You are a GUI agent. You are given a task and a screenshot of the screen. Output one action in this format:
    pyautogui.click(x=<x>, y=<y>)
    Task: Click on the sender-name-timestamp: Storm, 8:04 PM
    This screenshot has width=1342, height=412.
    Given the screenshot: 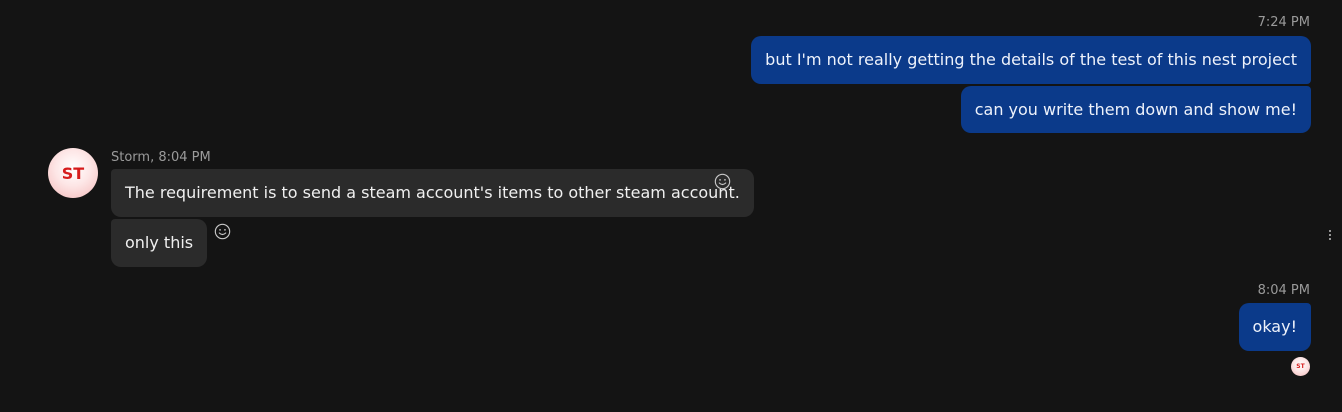 What is the action you would take?
    pyautogui.click(x=161, y=157)
    